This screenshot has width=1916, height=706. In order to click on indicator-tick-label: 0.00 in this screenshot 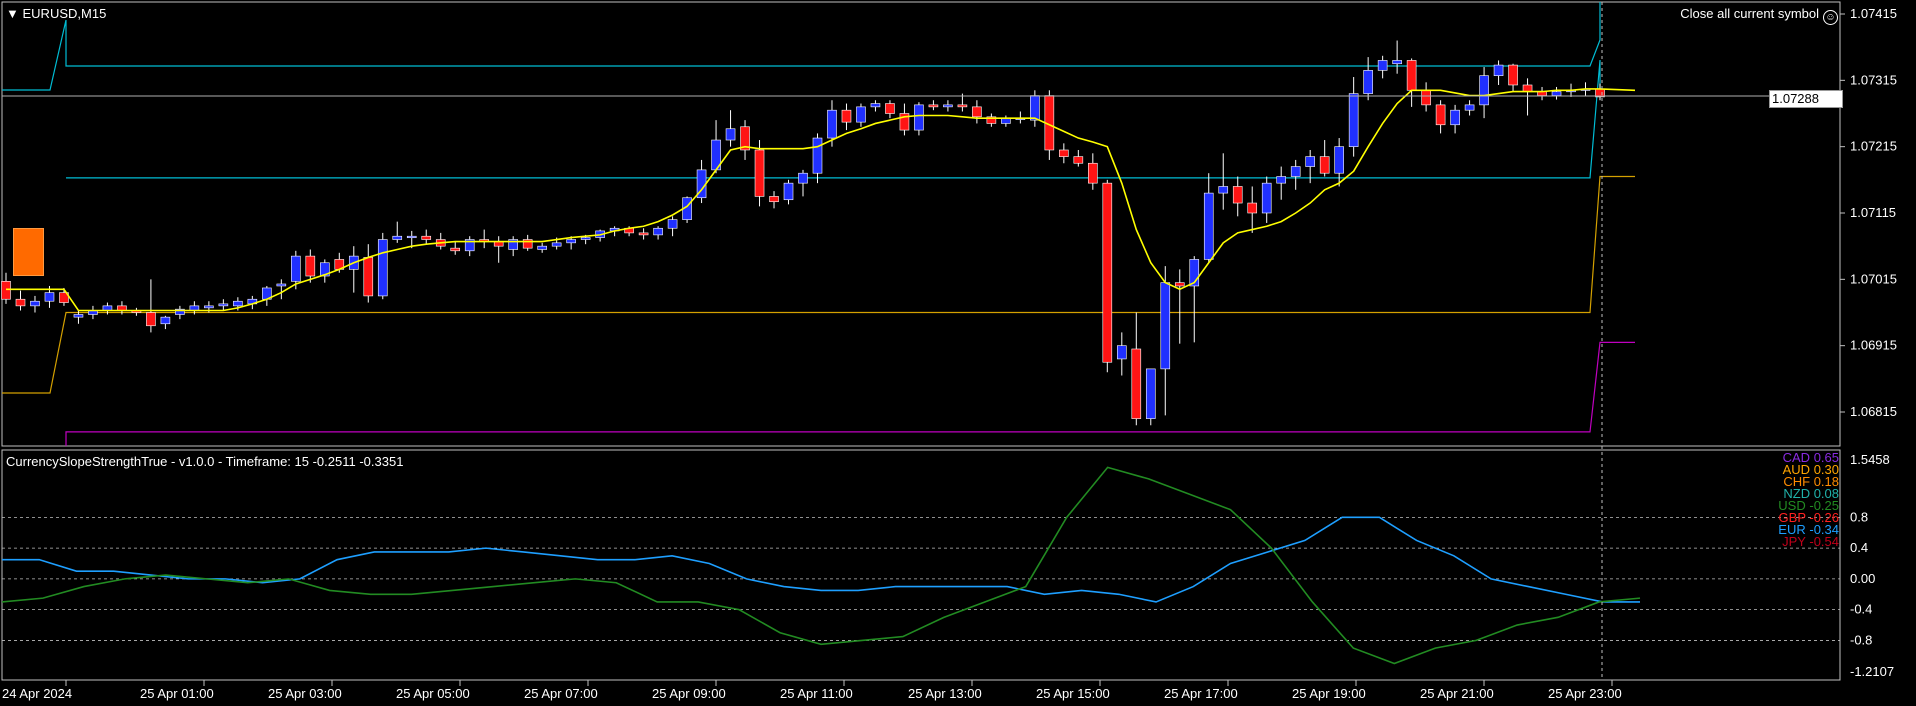, I will do `click(1862, 578)`.